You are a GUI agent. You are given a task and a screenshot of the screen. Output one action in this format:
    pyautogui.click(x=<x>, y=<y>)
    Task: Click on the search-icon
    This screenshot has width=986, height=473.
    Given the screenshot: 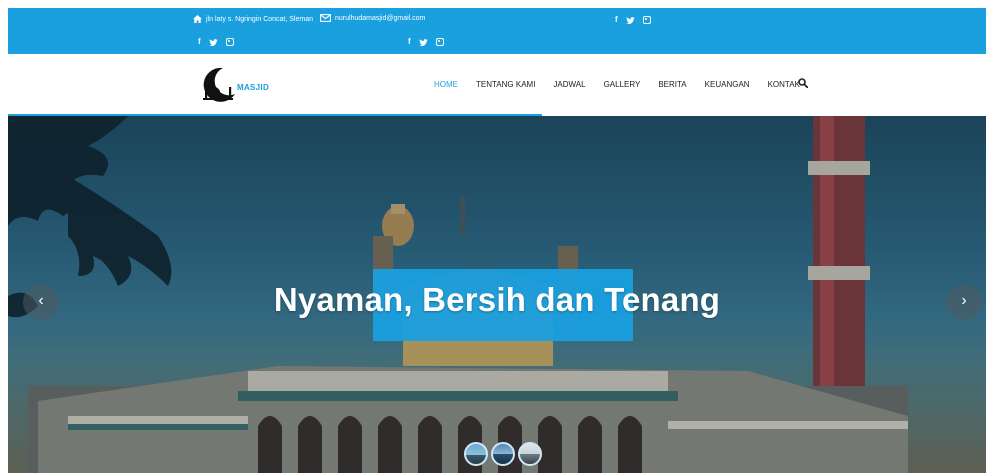 What is the action you would take?
    pyautogui.click(x=803, y=83)
    